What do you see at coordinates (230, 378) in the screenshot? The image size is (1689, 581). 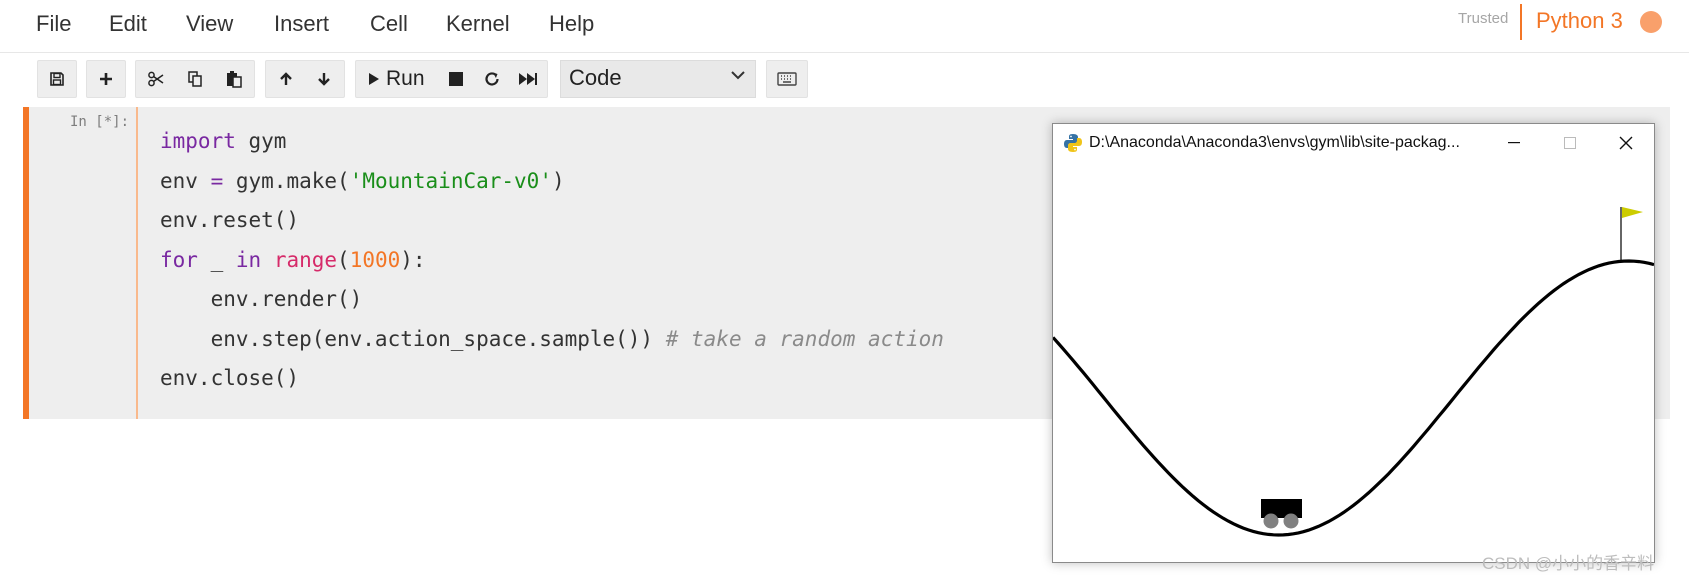 I see `code-line-7: env.close()` at bounding box center [230, 378].